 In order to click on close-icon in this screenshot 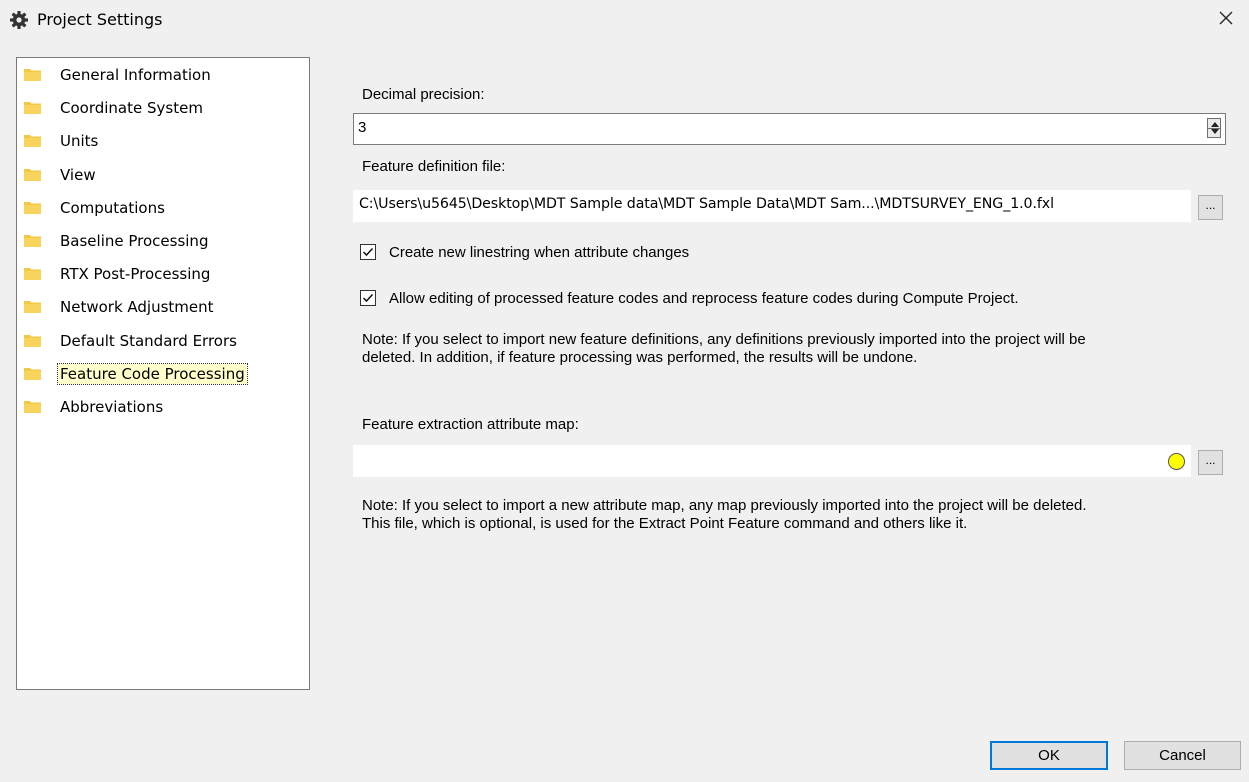, I will do `click(1226, 20)`.